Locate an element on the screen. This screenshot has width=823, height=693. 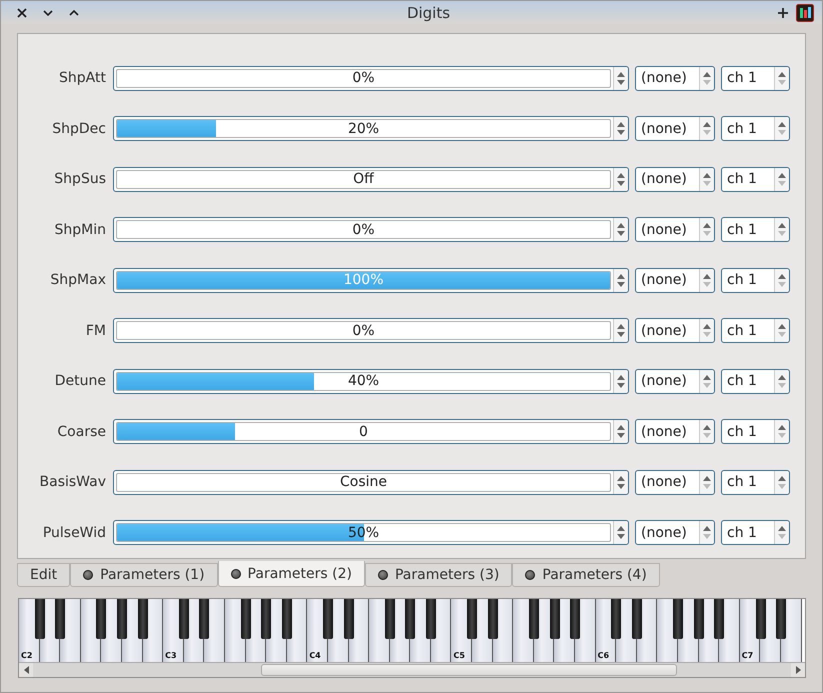
window-title: Digits is located at coordinates (429, 13).